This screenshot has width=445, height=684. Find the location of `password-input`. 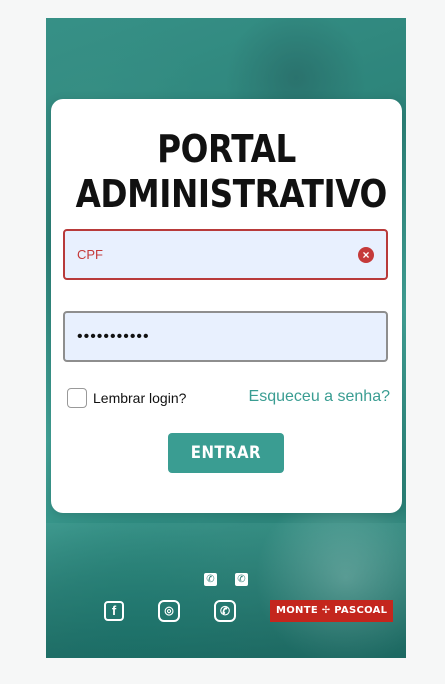

password-input is located at coordinates (225, 336).